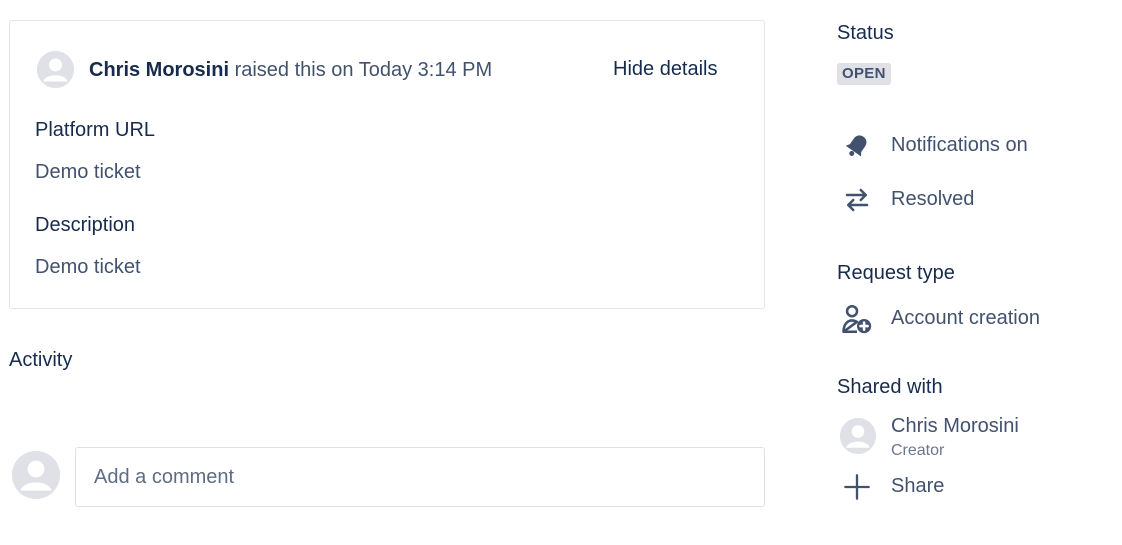 The width and height of the screenshot is (1122, 545). I want to click on request-type-heading: Request type, so click(896, 273).